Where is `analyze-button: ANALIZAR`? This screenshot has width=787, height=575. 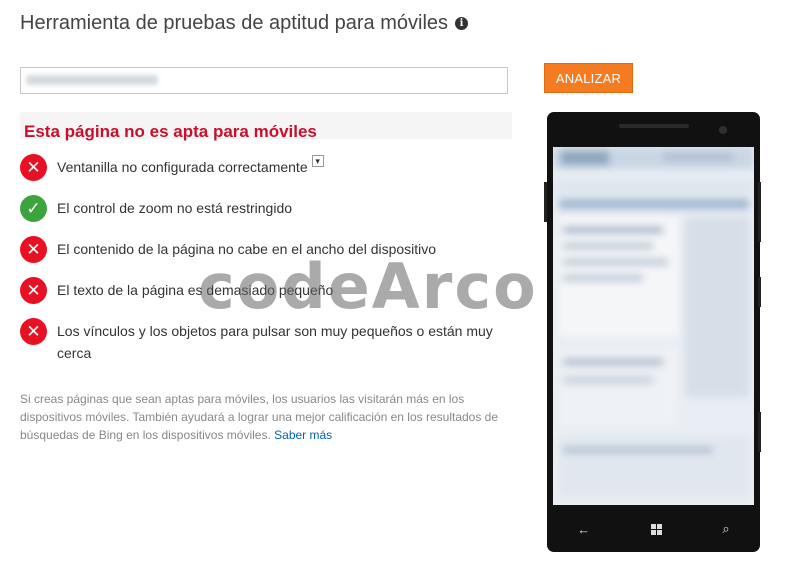
analyze-button: ANALIZAR is located at coordinates (588, 78).